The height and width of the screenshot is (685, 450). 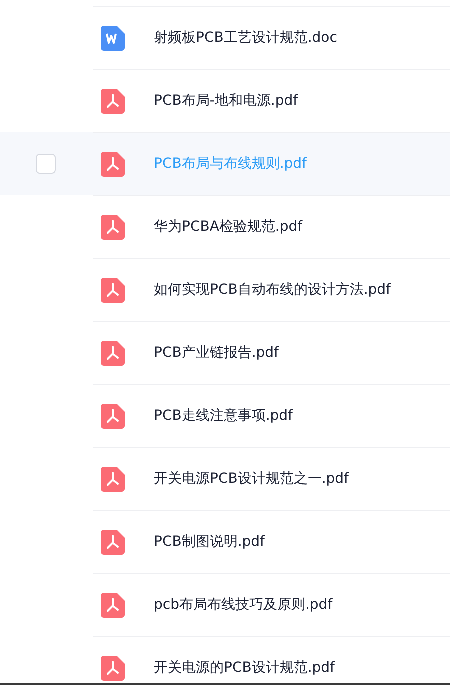 What do you see at coordinates (113, 38) in the screenshot?
I see `word-file-icon` at bounding box center [113, 38].